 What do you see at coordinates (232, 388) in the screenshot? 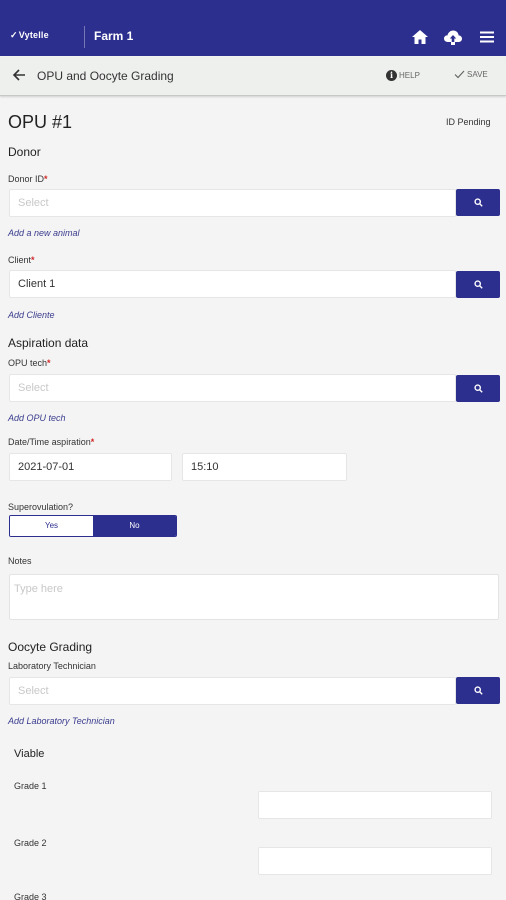
I see `opu-tech-select: Select` at bounding box center [232, 388].